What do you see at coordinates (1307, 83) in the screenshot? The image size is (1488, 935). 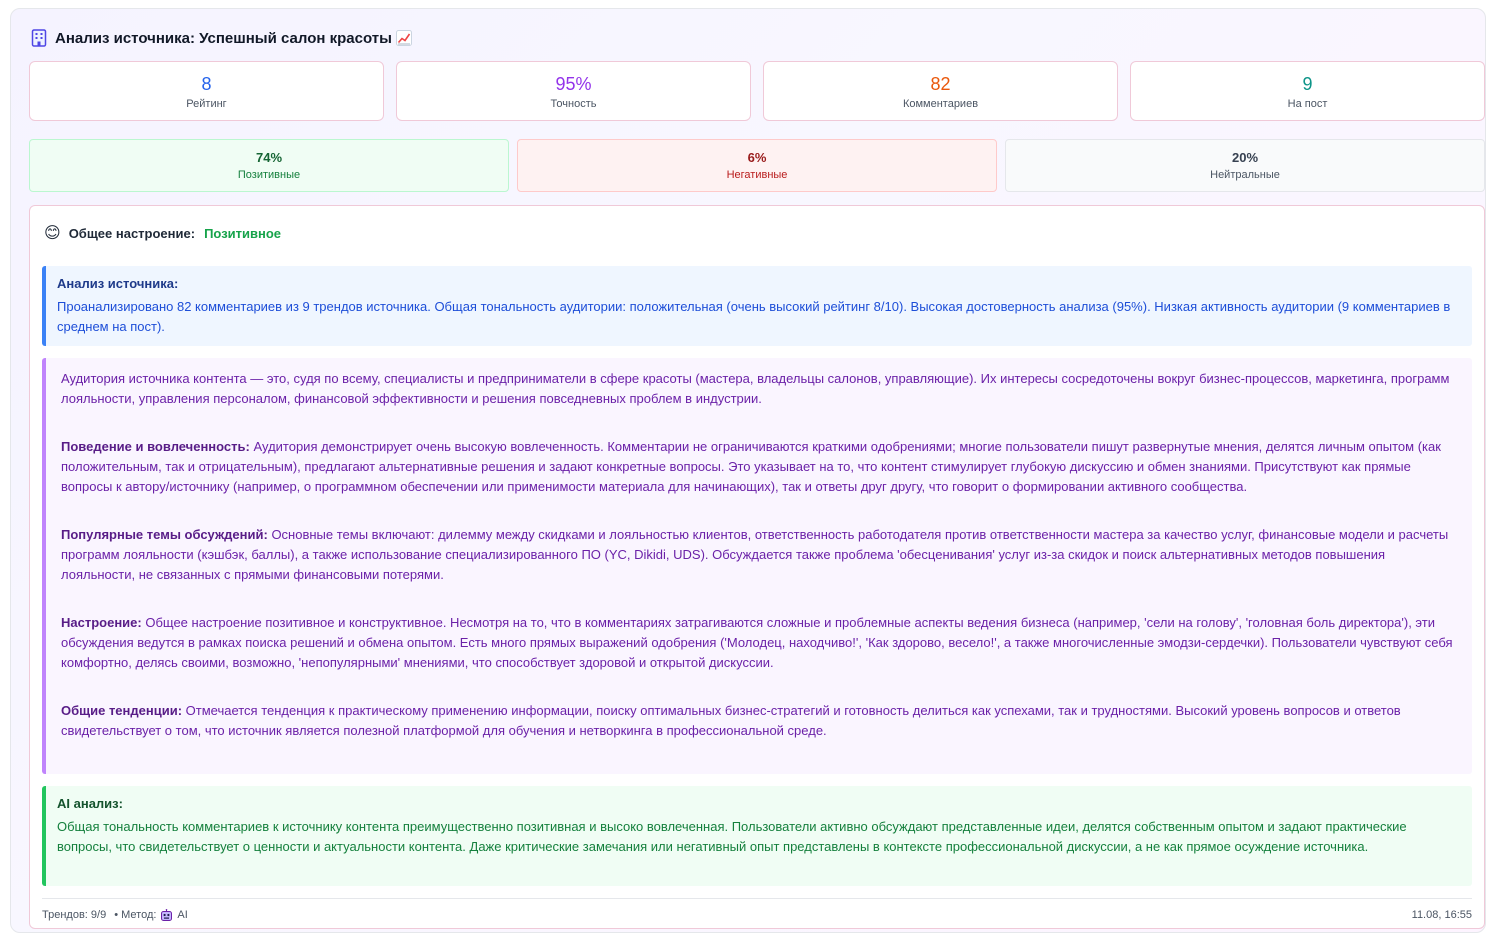 I see `stat-value: 9` at bounding box center [1307, 83].